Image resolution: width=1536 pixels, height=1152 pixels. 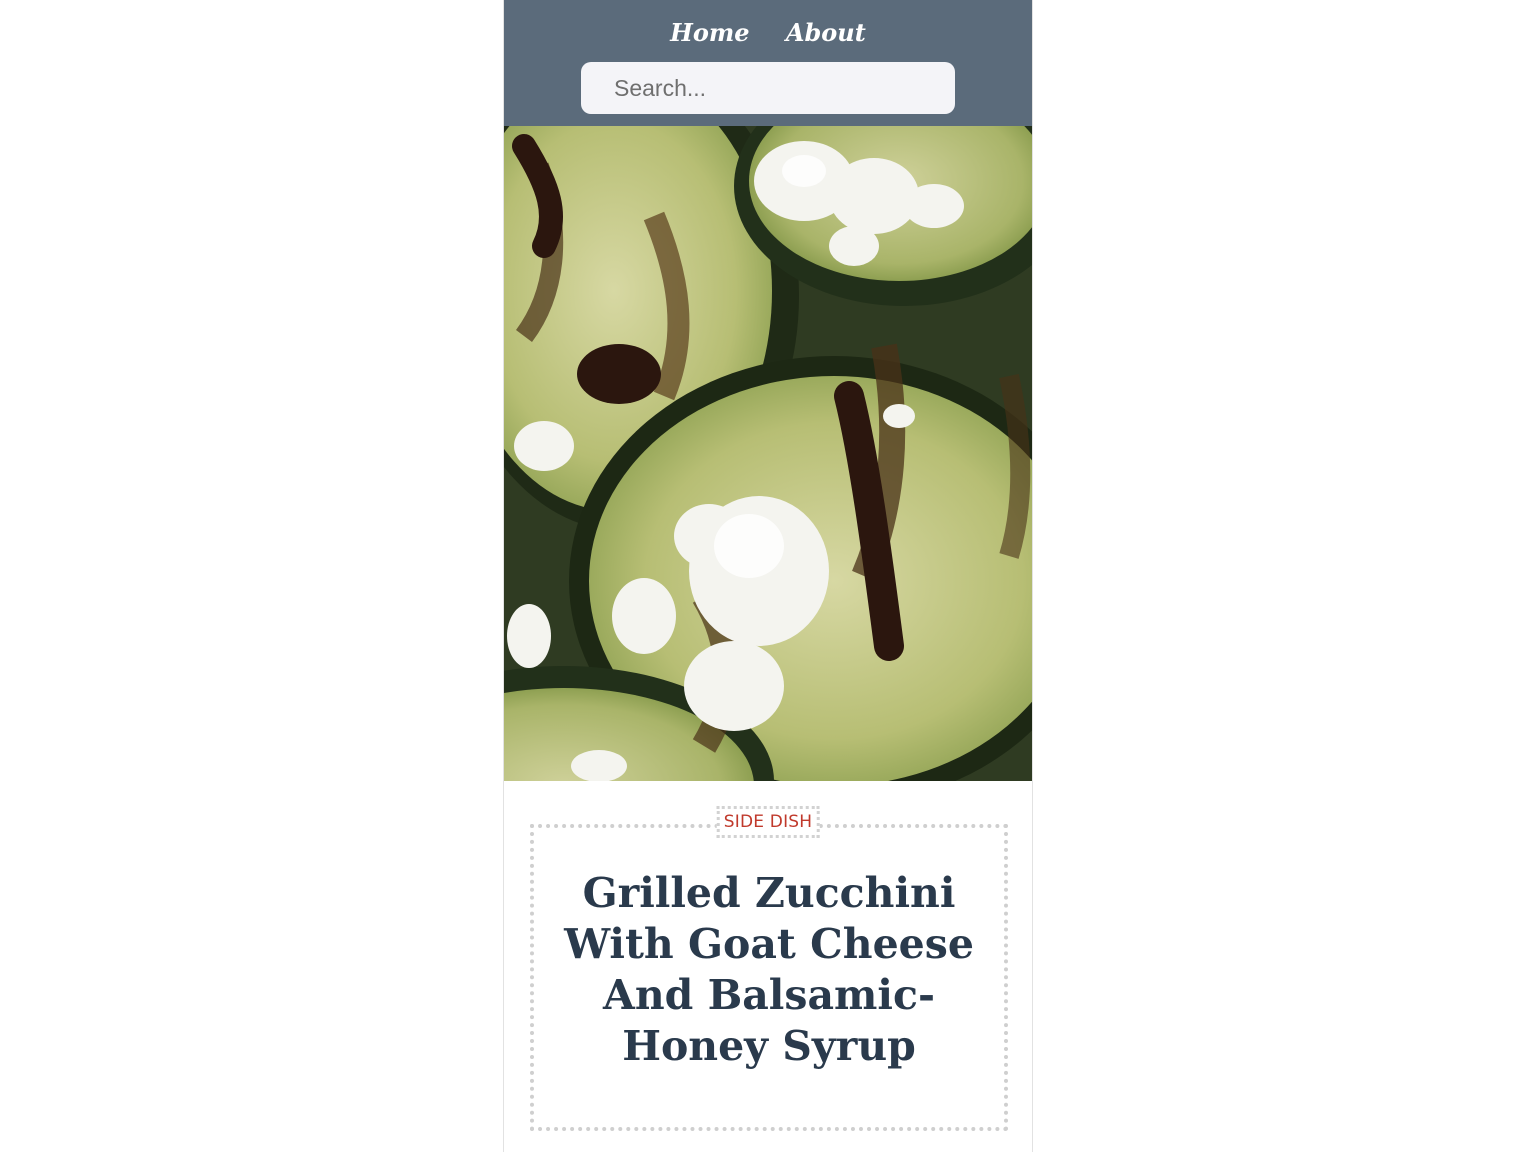 I want to click on nav-home-link: Home, so click(x=709, y=32).